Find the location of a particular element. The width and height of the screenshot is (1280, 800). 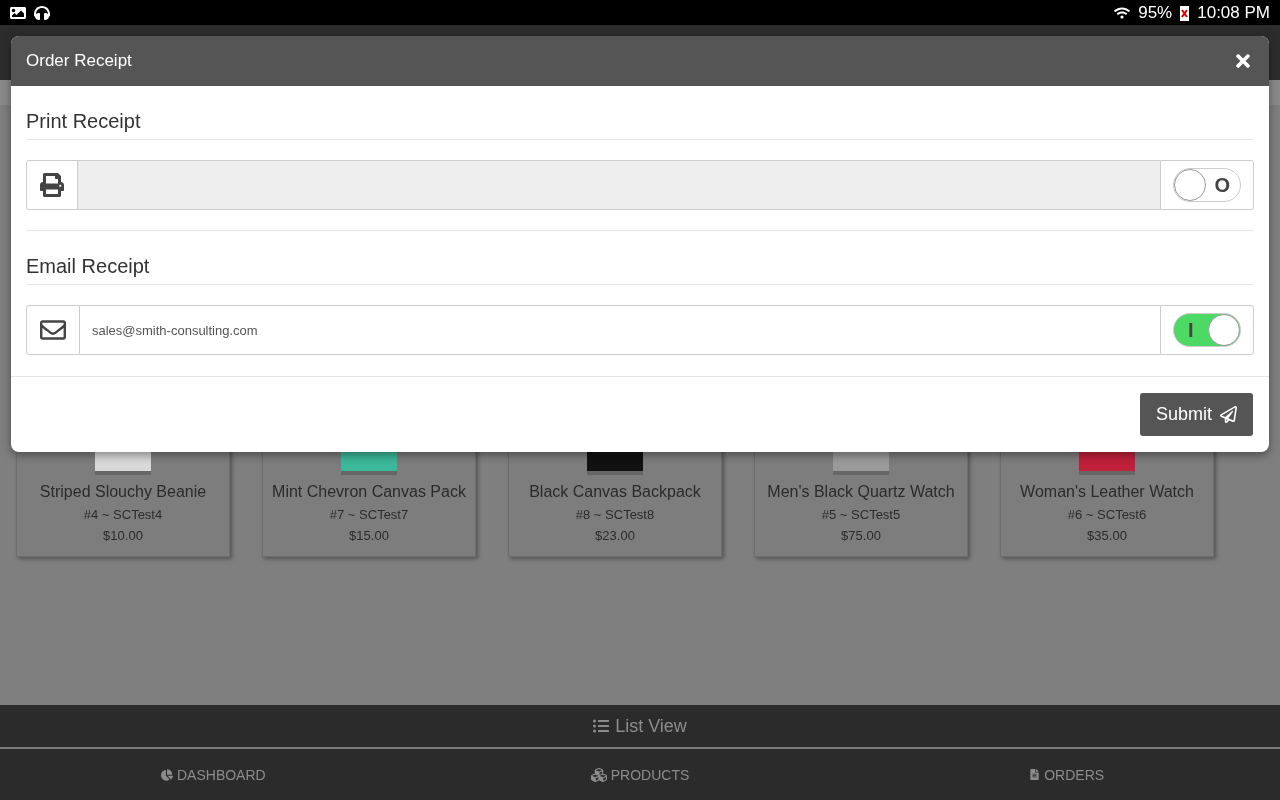

product-sku: #6 ~ SCTest6 is located at coordinates (1107, 514).